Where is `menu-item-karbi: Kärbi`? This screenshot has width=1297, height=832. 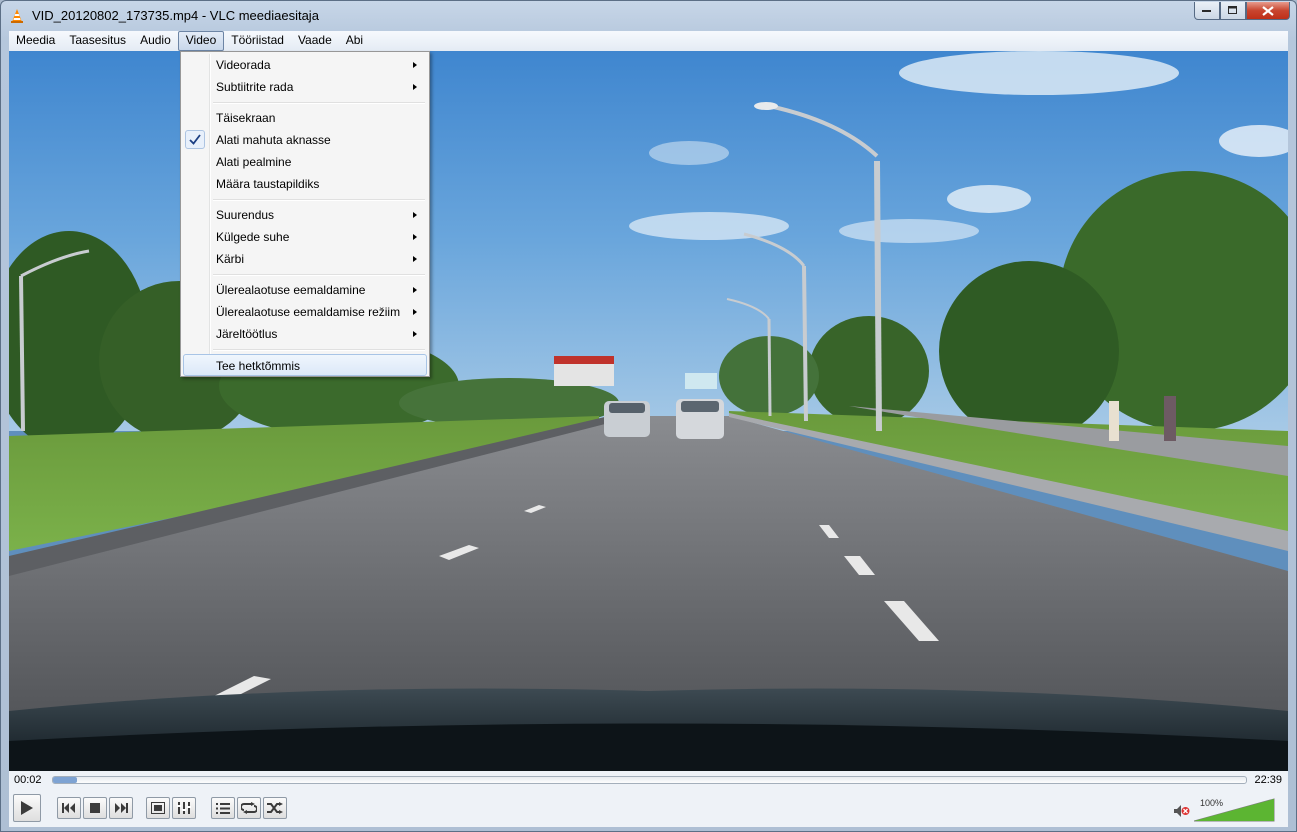 menu-item-karbi: Kärbi is located at coordinates (305, 259).